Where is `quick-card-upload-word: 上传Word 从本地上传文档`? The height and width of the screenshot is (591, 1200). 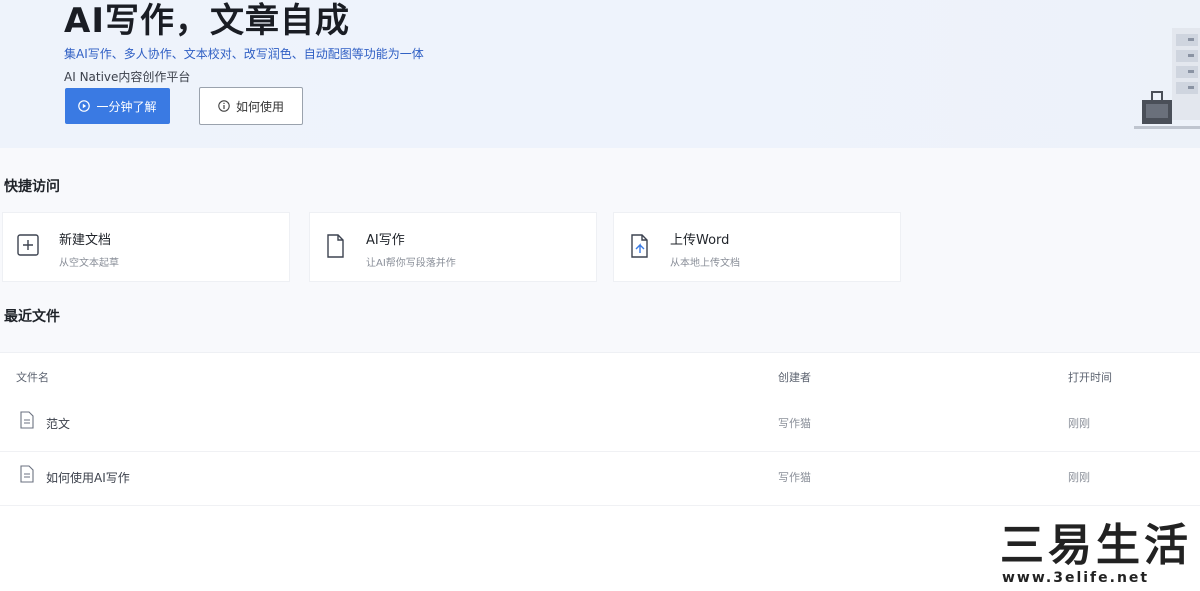
quick-card-upload-word: 上传Word 从本地上传文档 is located at coordinates (757, 247).